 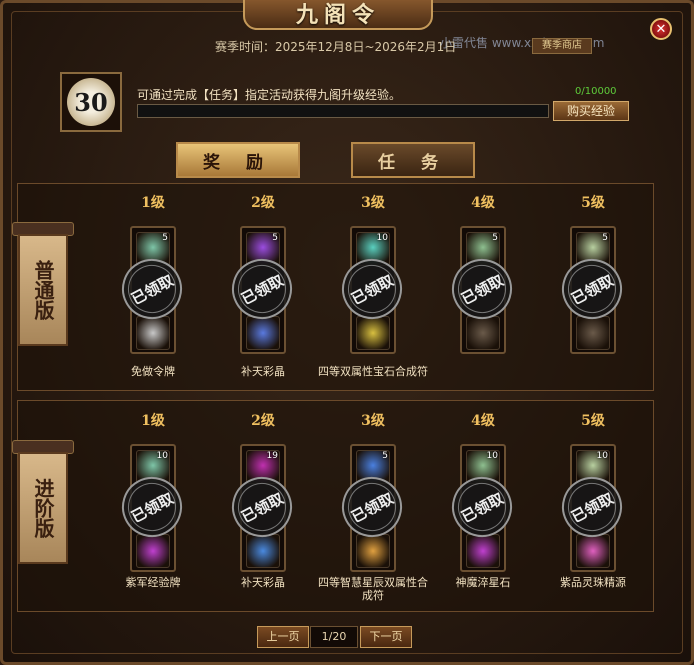 I want to click on banner-advanced-label: 进阶版, so click(x=43, y=508).